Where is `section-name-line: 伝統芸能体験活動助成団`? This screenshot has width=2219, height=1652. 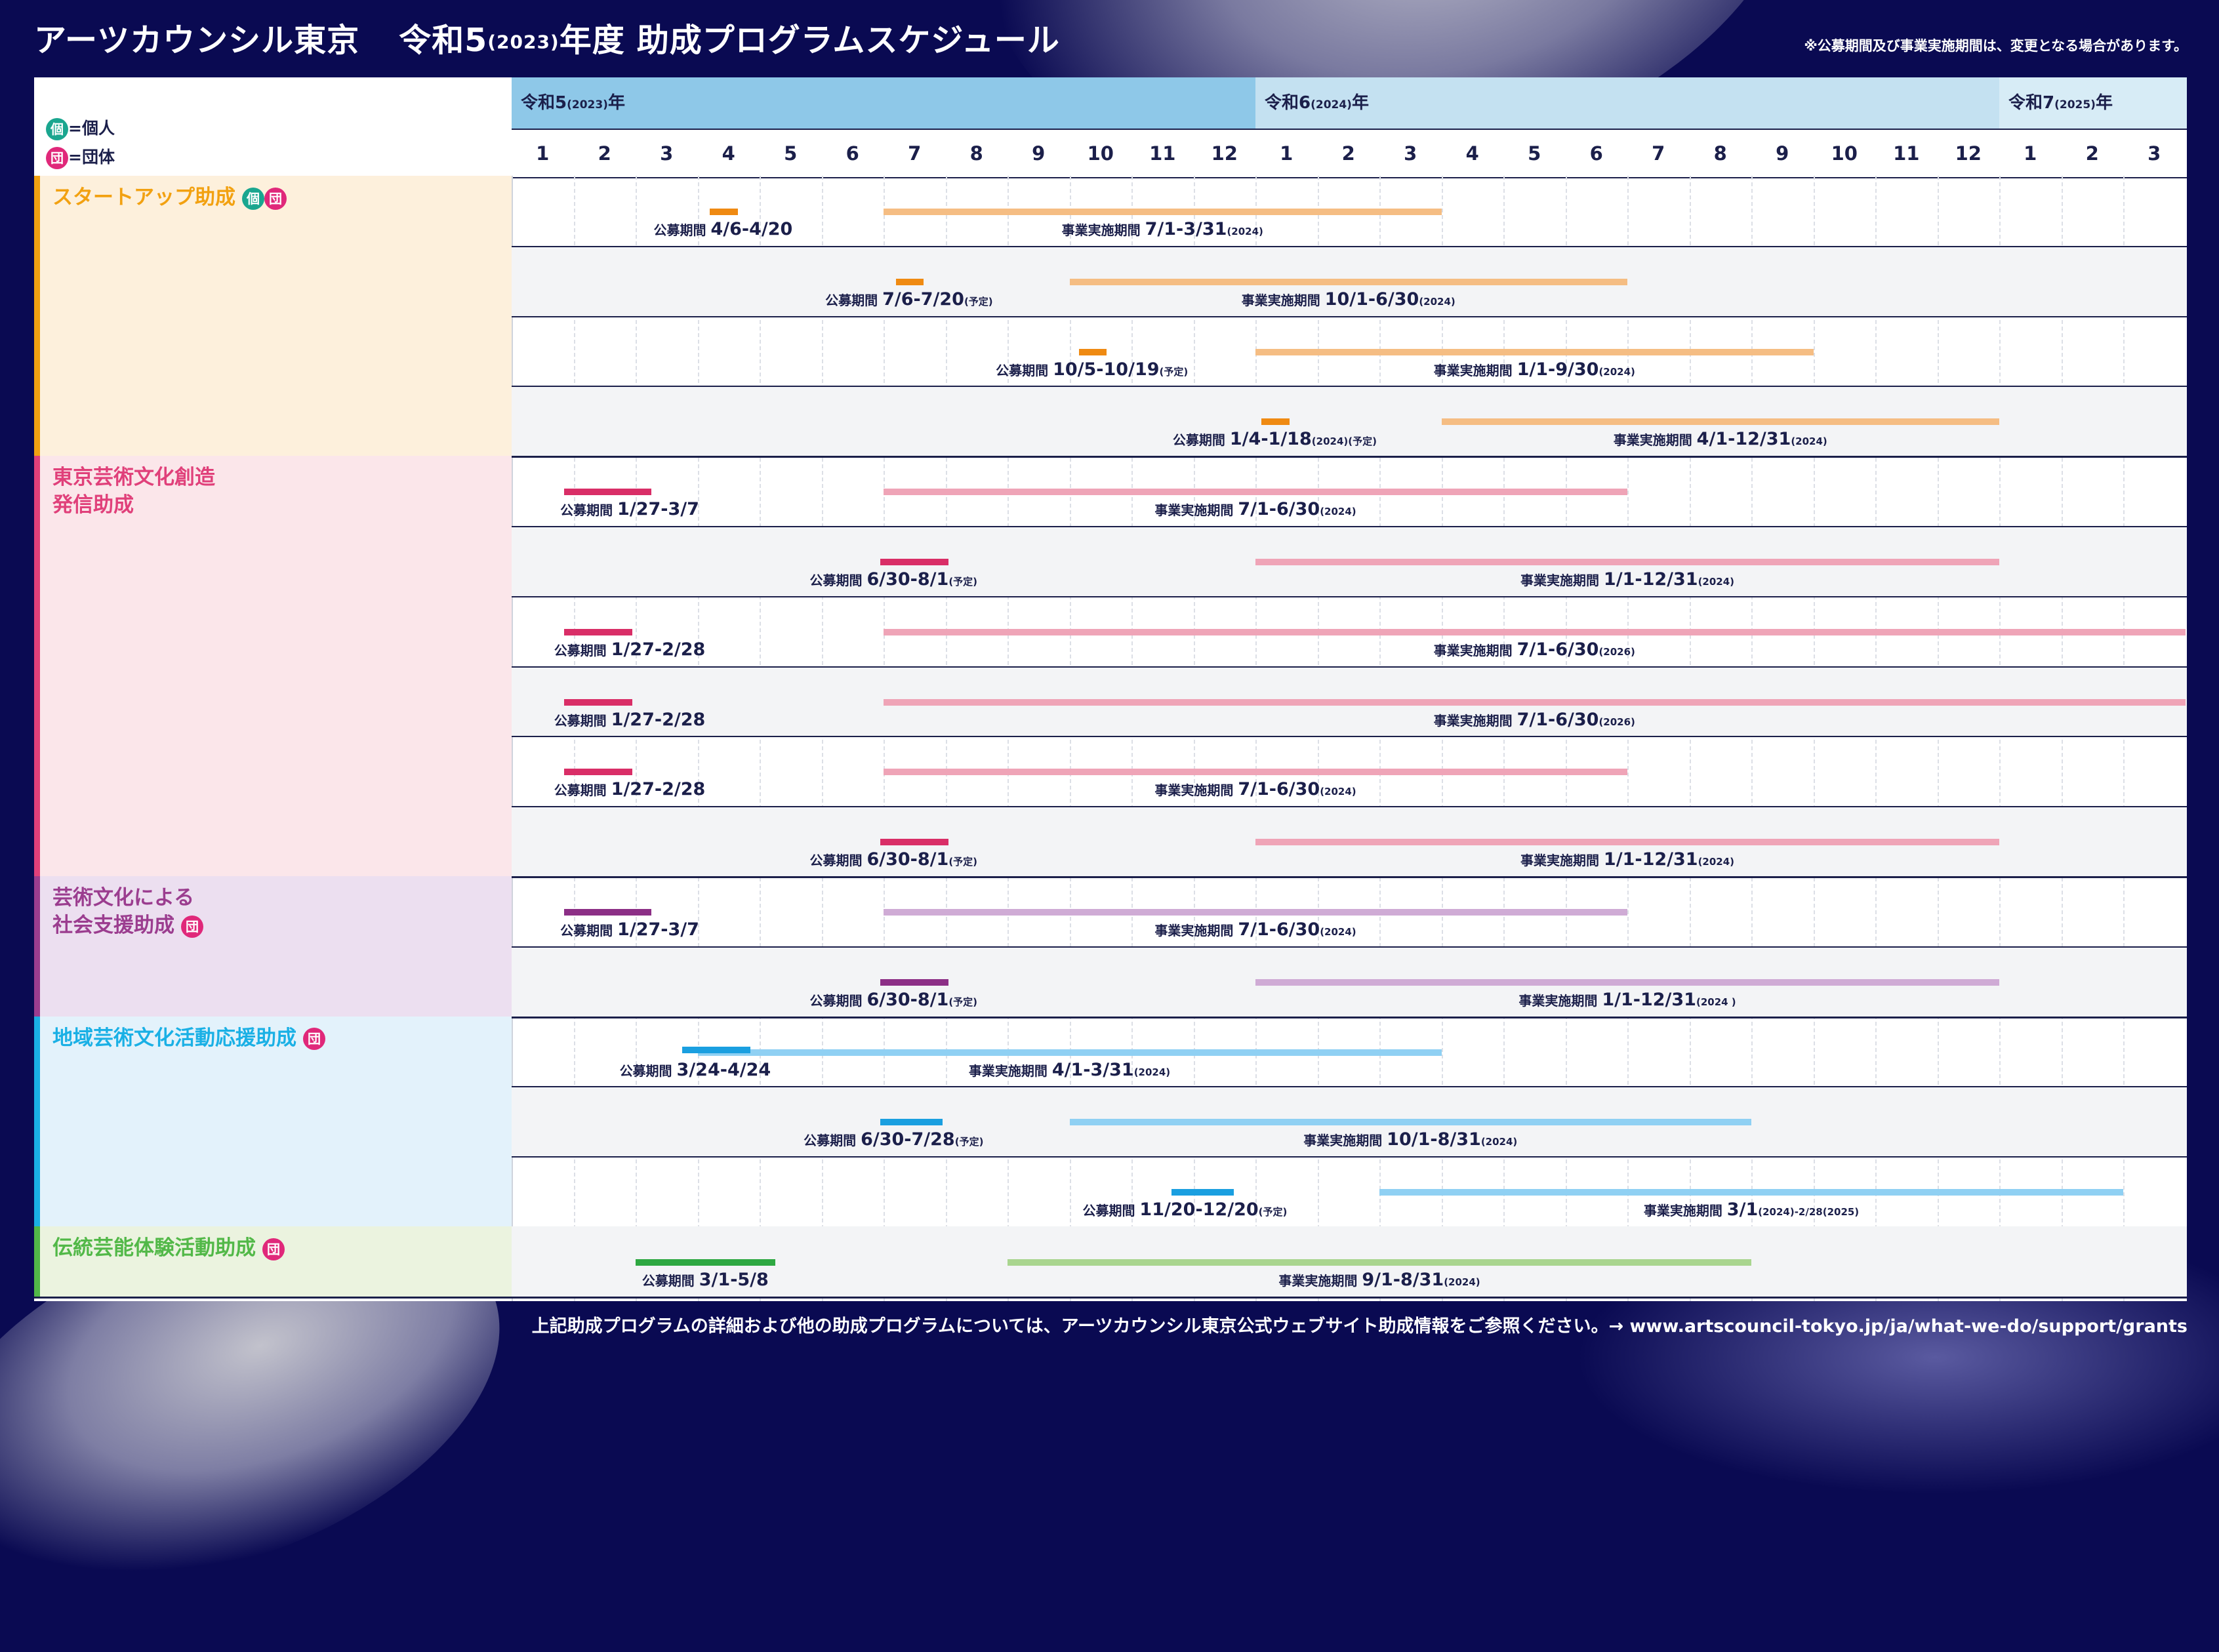 section-name-line: 伝統芸能体験活動助成団 is located at coordinates (168, 1248).